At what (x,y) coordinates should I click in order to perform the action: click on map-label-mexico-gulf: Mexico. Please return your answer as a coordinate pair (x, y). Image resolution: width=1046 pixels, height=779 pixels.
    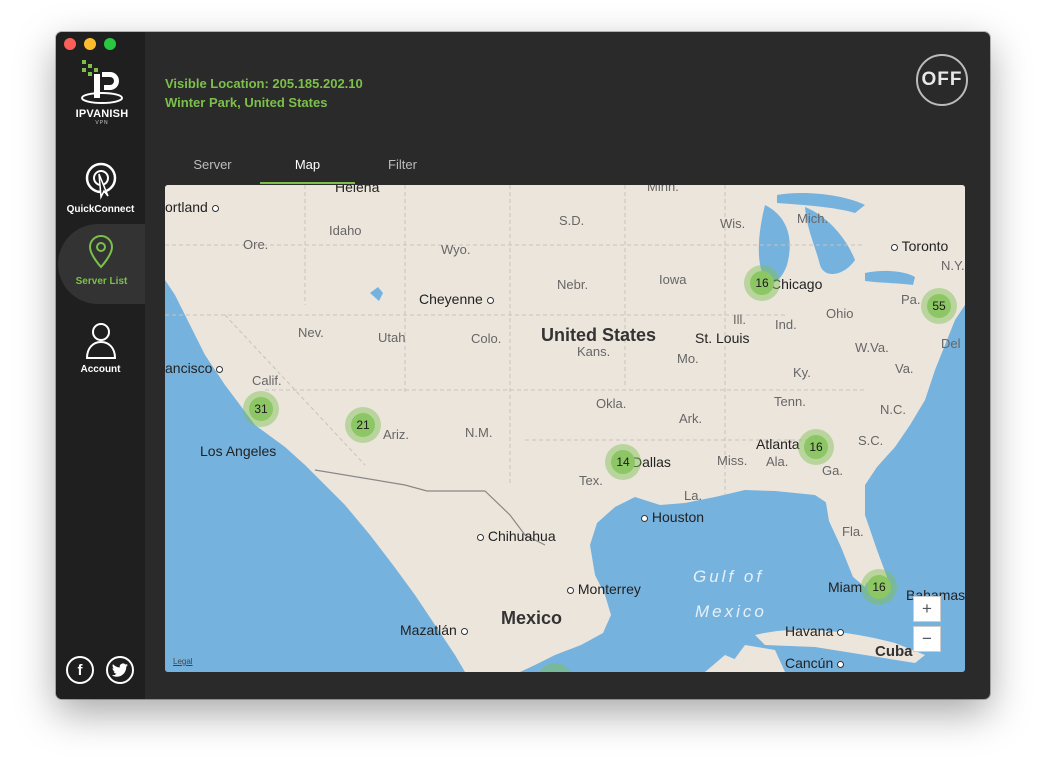
    Looking at the image, I should click on (731, 611).